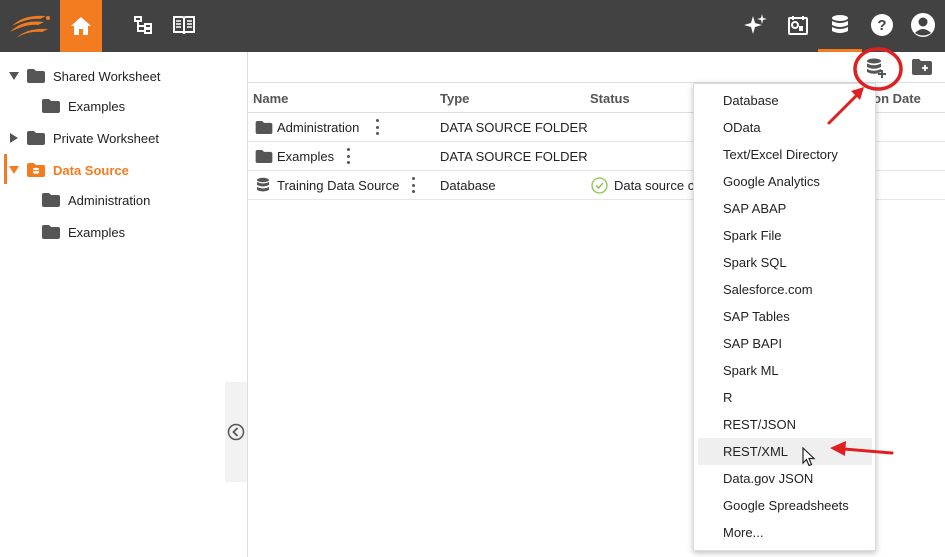 The width and height of the screenshot is (945, 557). What do you see at coordinates (31, 26) in the screenshot?
I see `app-logo` at bounding box center [31, 26].